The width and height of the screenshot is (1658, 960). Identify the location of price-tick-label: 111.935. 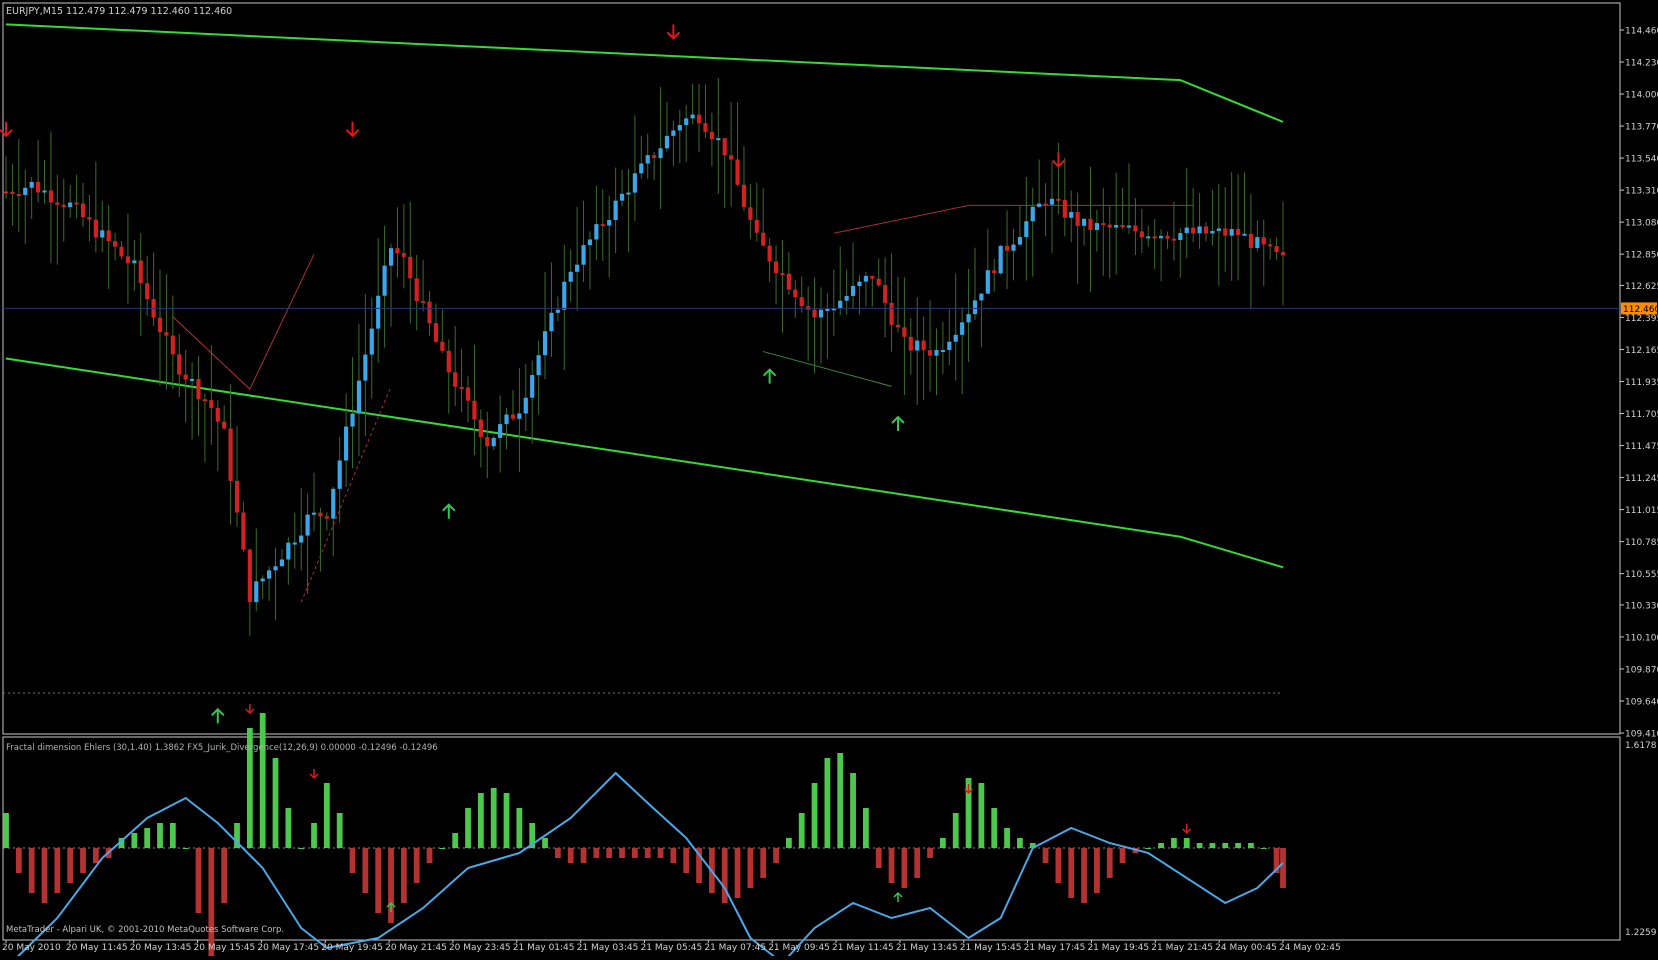
(1641, 383).